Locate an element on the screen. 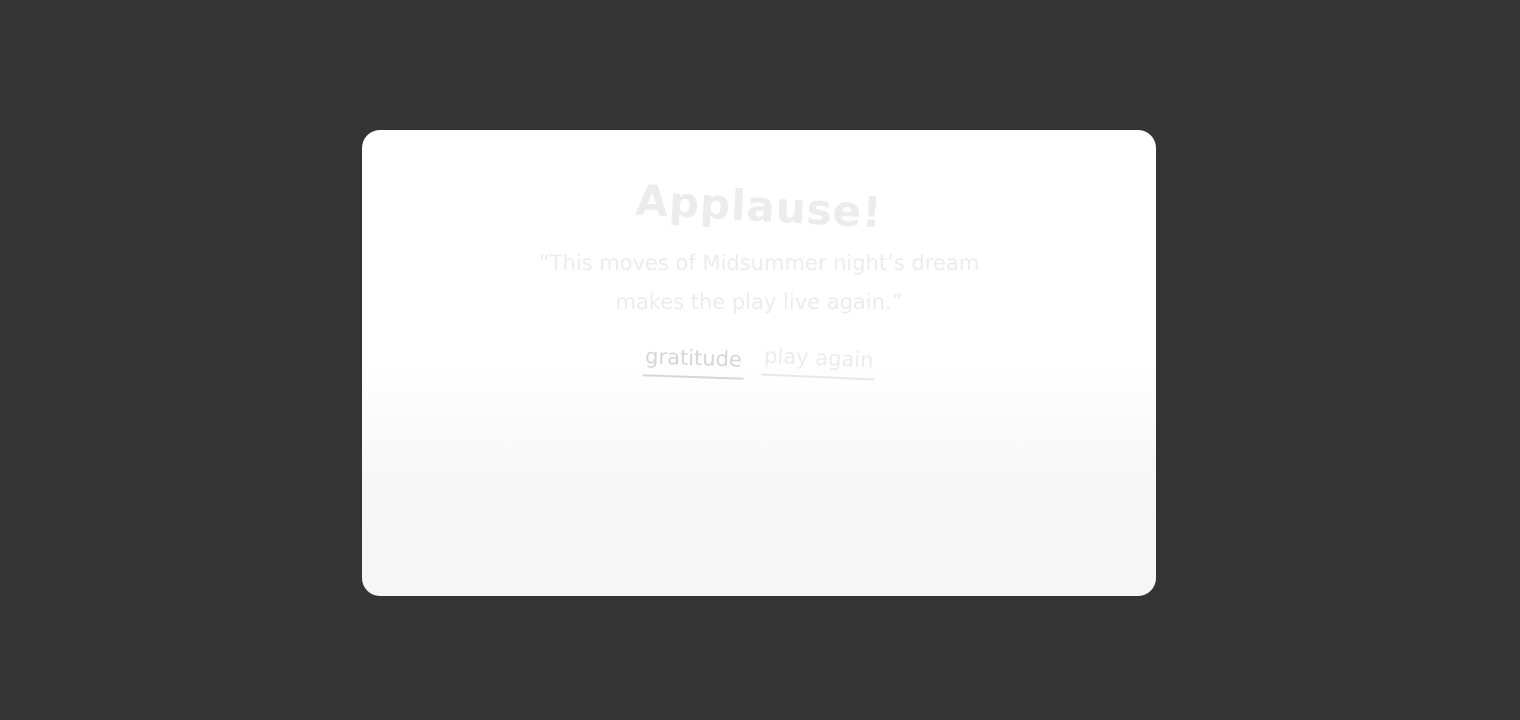  quote-line-2: makes the play live again.” is located at coordinates (759, 302).